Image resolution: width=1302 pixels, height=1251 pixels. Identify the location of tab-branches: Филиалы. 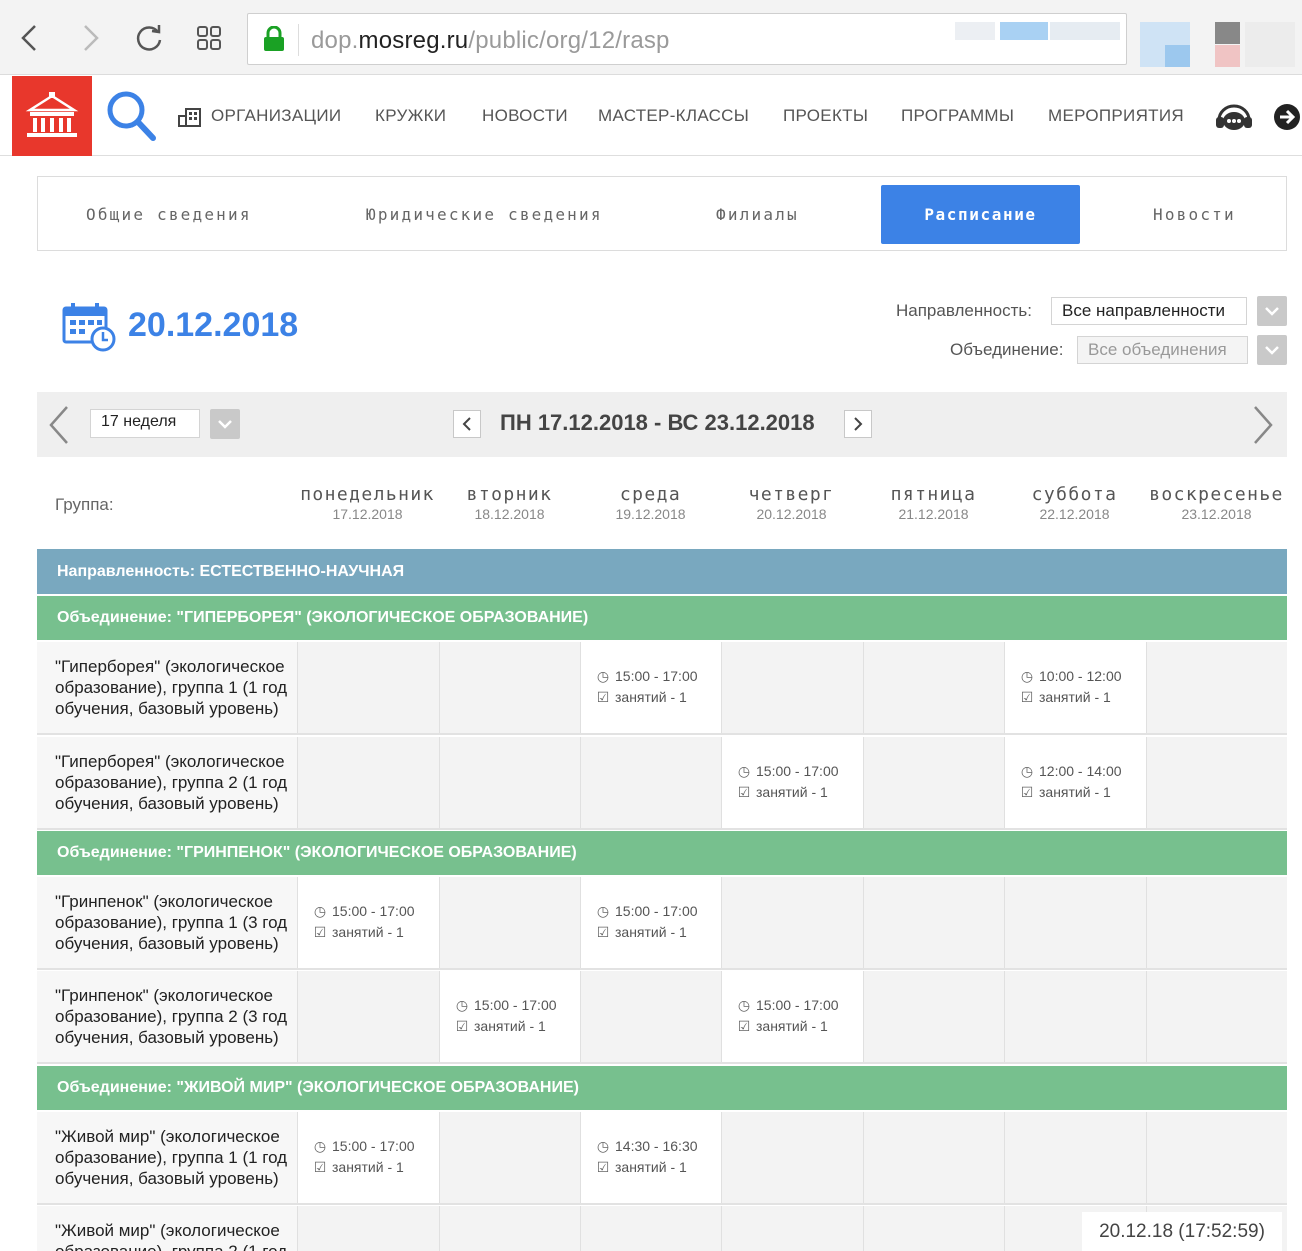
(757, 214).